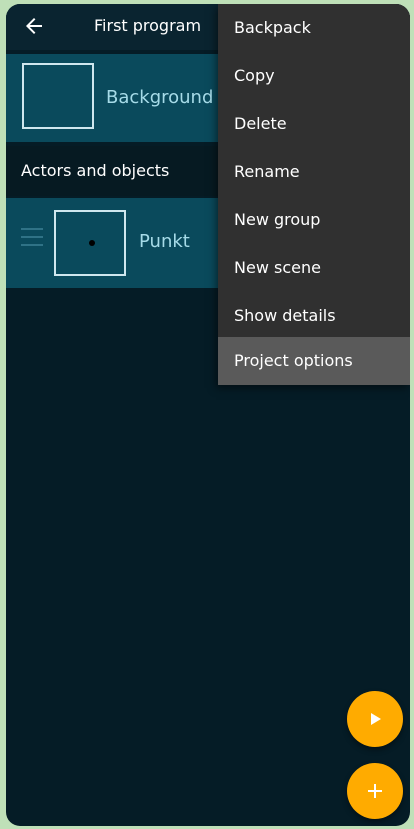  Describe the element at coordinates (34, 26) in the screenshot. I see `arrow-left-icon` at that location.